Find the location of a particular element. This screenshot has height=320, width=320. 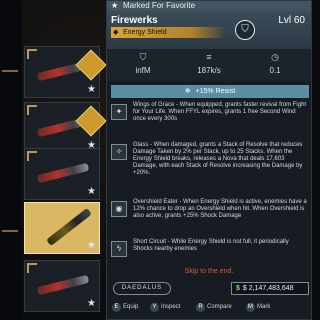

compare-action: R Compare is located at coordinates (214, 307).